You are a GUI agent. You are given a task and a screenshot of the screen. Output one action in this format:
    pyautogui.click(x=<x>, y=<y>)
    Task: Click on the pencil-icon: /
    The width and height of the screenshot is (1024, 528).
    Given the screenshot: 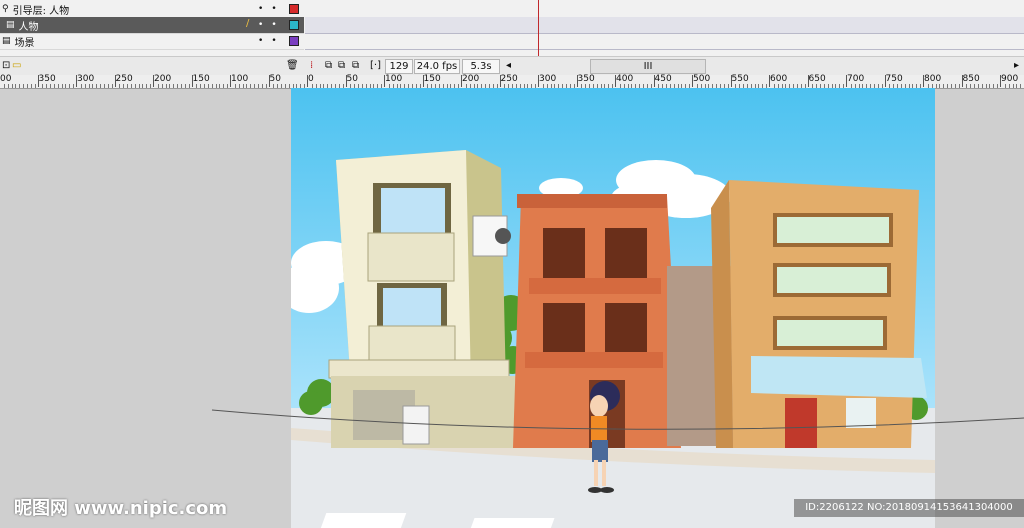 What is the action you would take?
    pyautogui.click(x=248, y=23)
    